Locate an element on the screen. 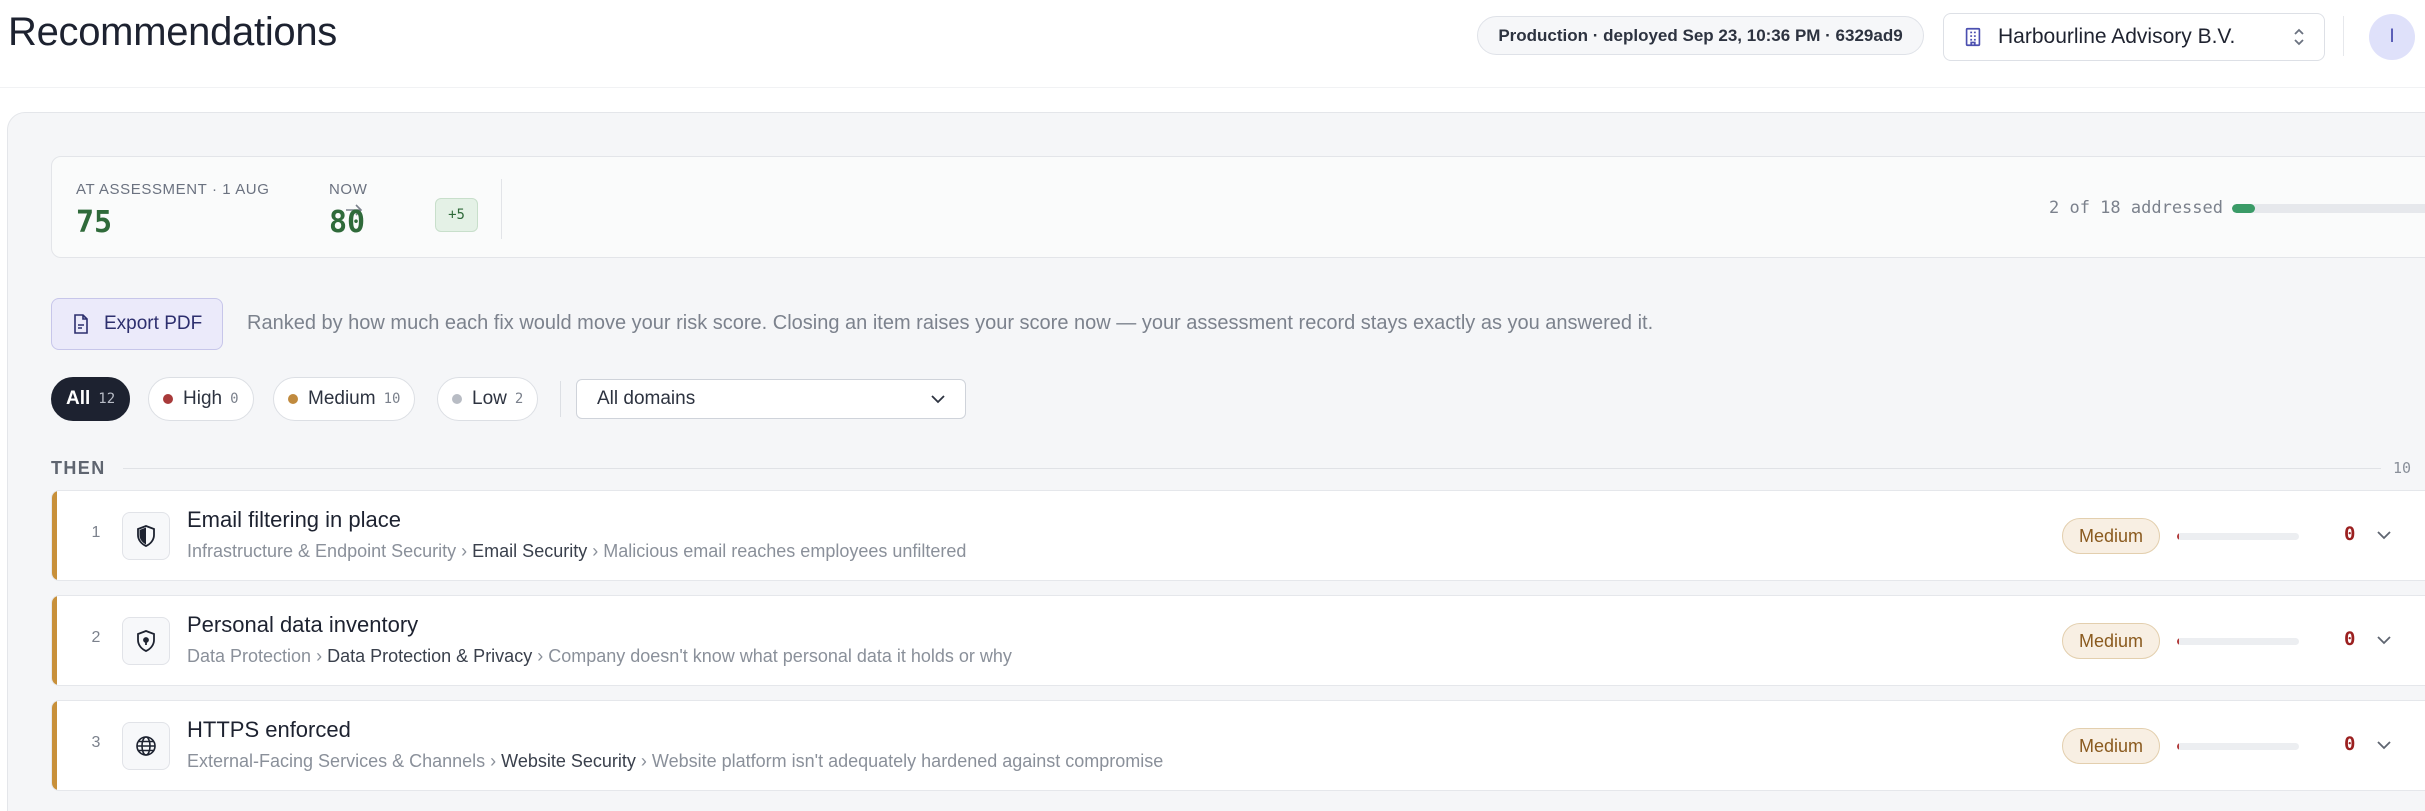 The image size is (2425, 811). rec-subdomain: Data Protection & Privacy is located at coordinates (430, 656).